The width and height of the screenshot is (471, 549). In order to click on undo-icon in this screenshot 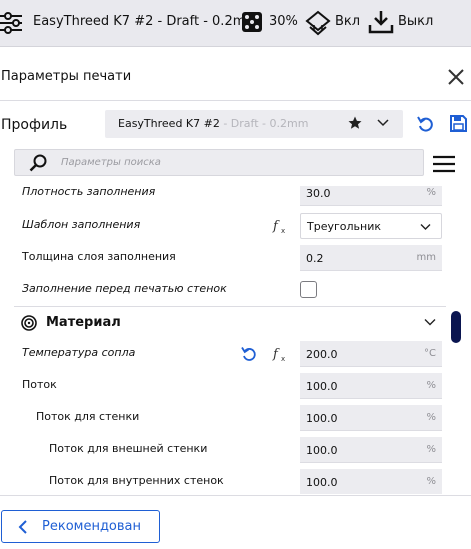, I will do `click(426, 124)`.